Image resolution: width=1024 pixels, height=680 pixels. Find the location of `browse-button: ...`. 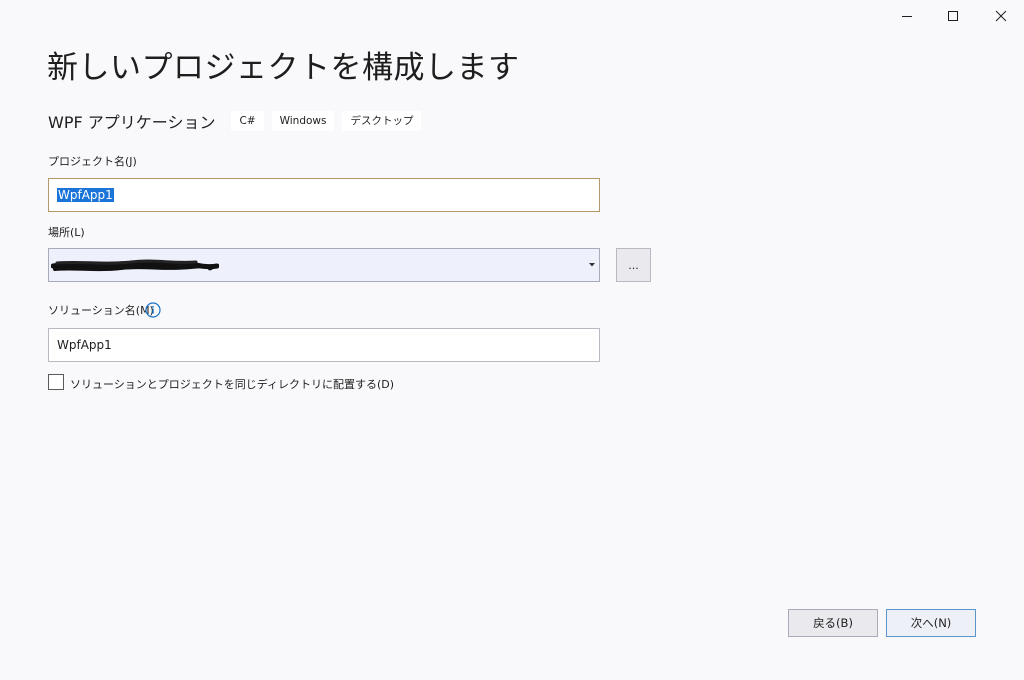

browse-button: ... is located at coordinates (633, 265).